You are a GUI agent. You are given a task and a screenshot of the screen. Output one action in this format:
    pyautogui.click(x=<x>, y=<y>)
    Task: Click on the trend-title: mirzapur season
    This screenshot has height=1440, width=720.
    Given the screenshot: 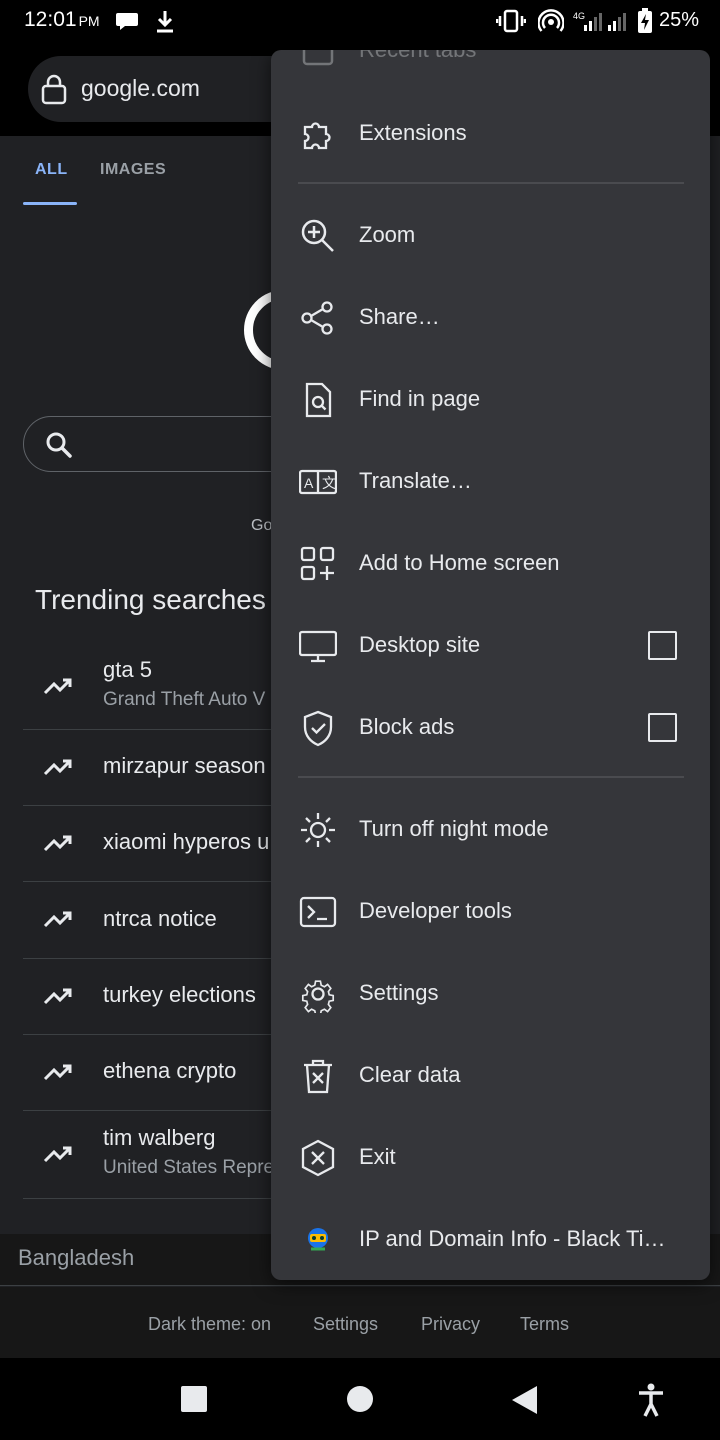 What is the action you would take?
    pyautogui.click(x=184, y=765)
    